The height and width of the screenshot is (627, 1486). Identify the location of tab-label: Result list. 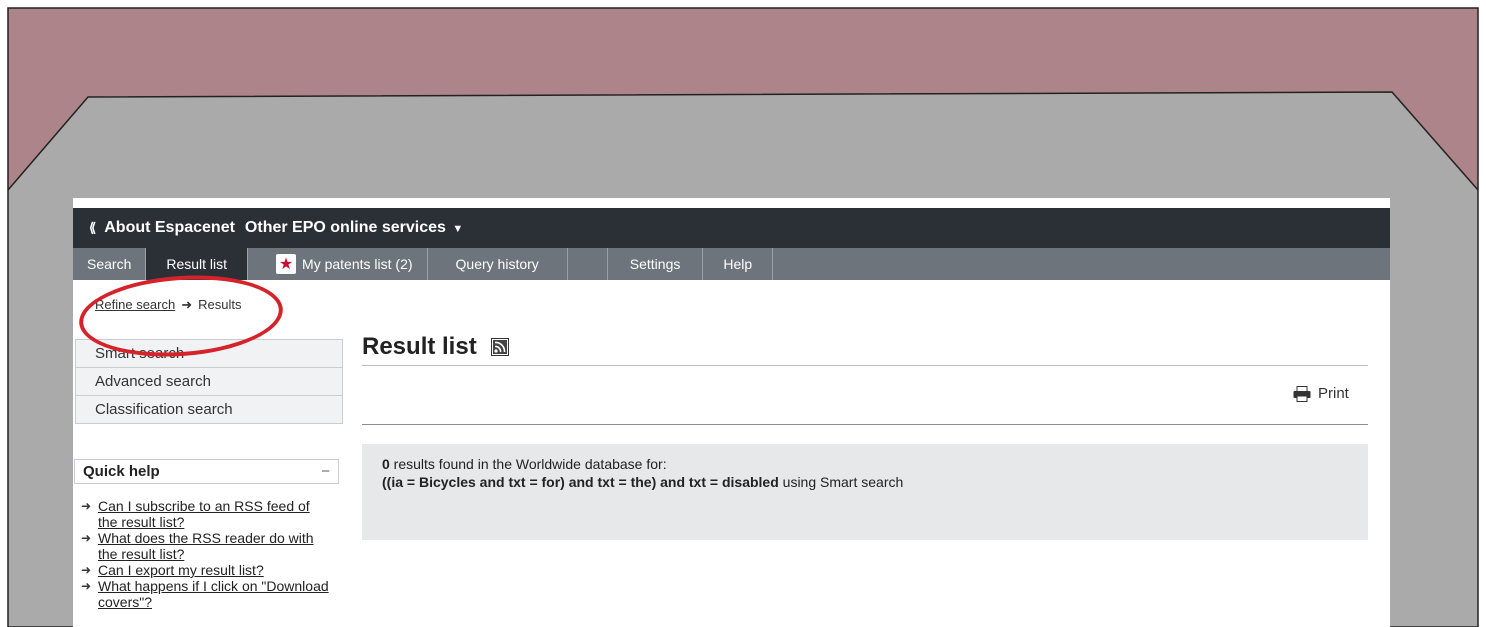
(197, 264).